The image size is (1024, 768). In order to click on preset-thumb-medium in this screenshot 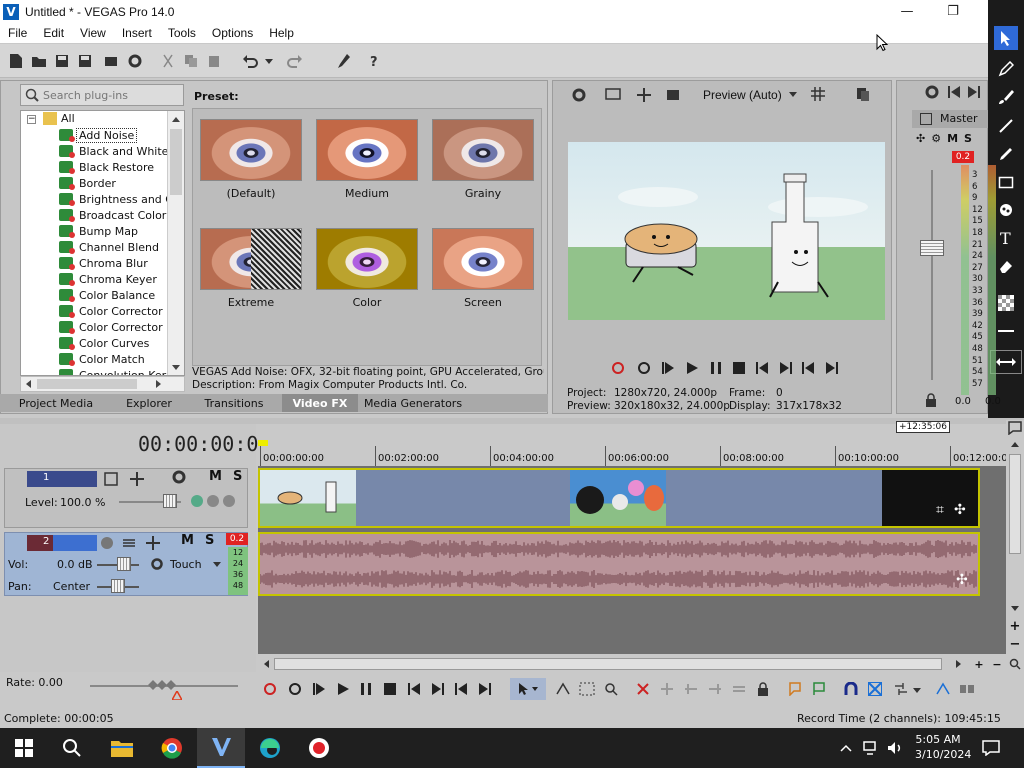, I will do `click(367, 150)`.